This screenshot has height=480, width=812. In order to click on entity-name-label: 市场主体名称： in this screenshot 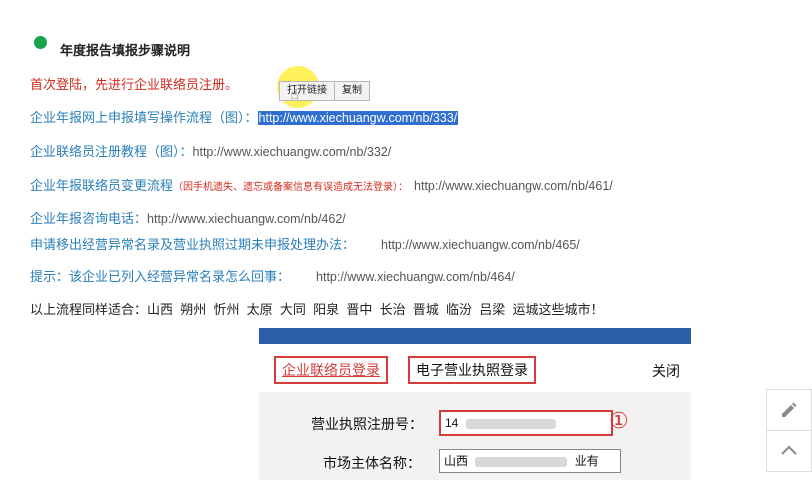, I will do `click(372, 463)`.